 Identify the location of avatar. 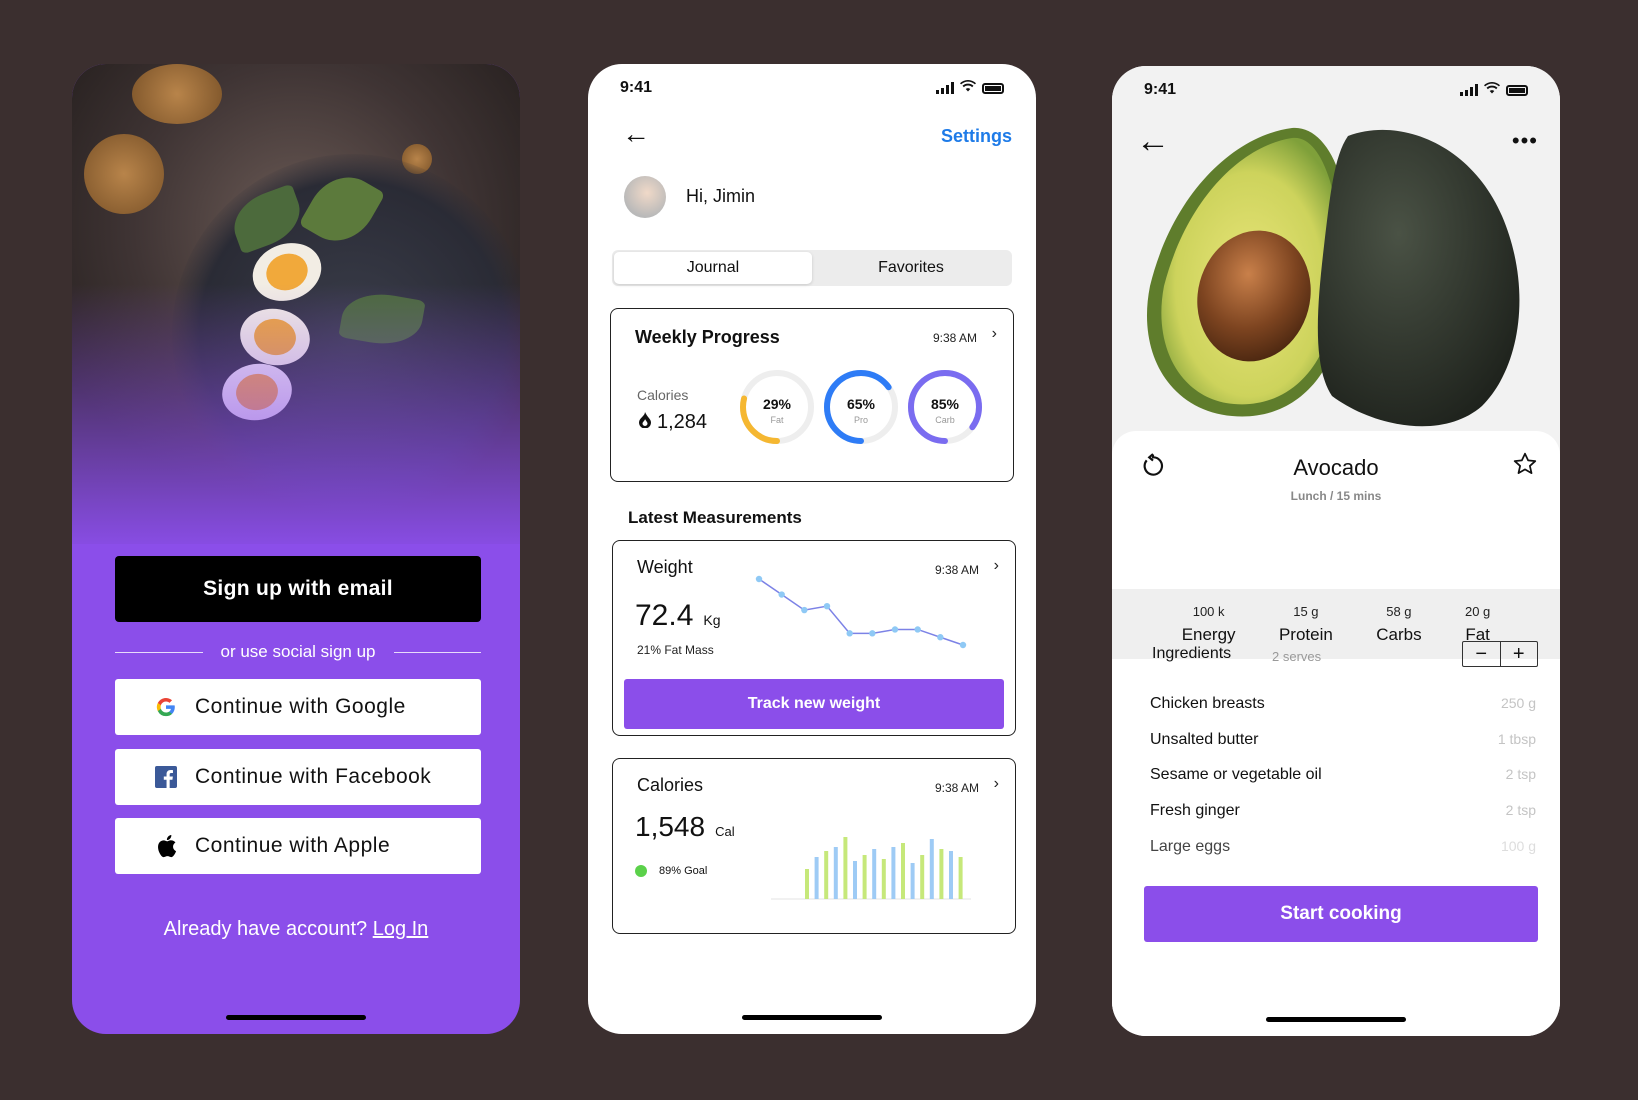
(645, 197).